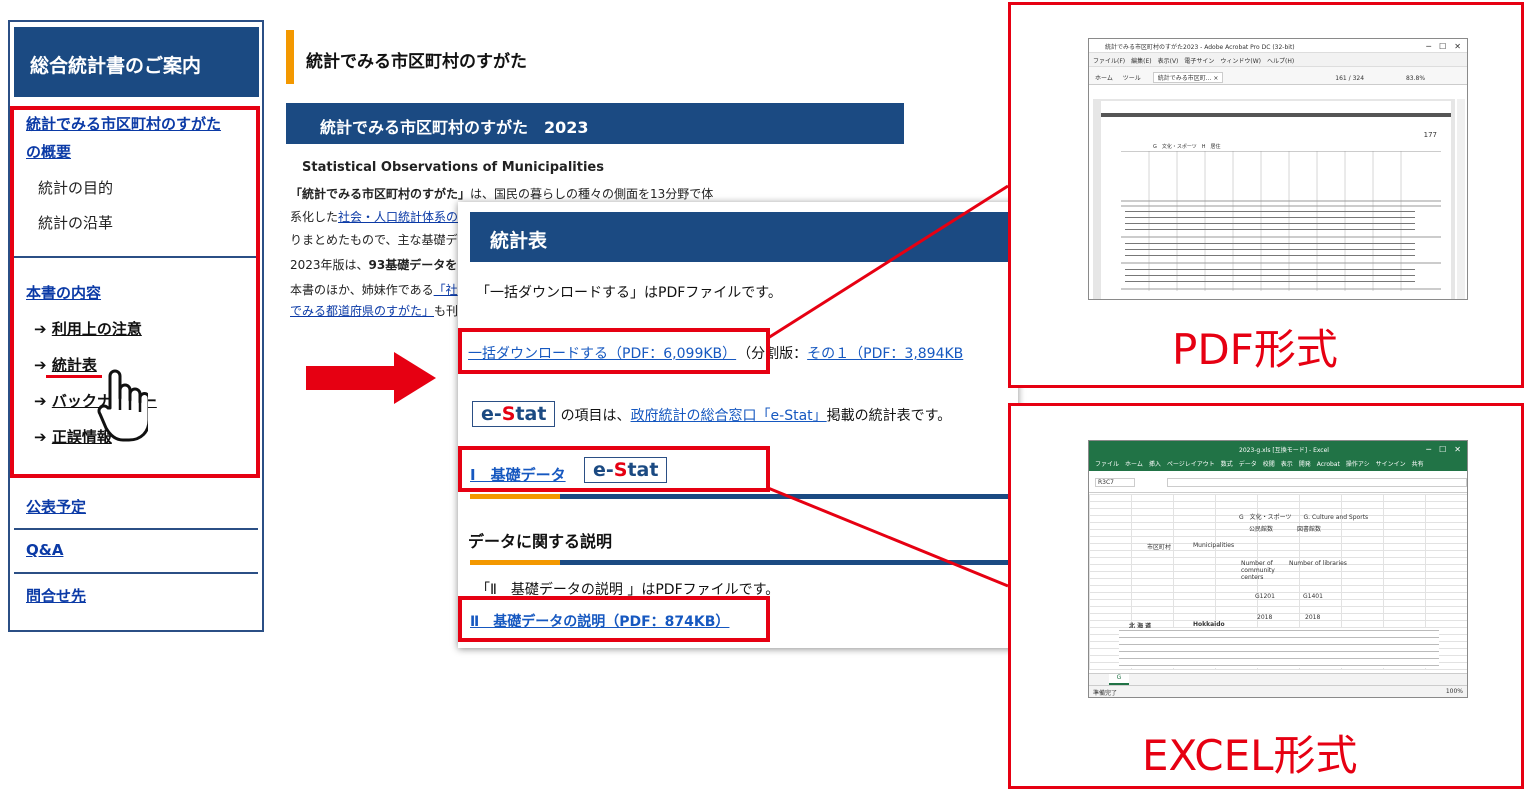 The height and width of the screenshot is (812, 1525). I want to click on page-title: 統計でみる市区町村のすがた, so click(416, 62).